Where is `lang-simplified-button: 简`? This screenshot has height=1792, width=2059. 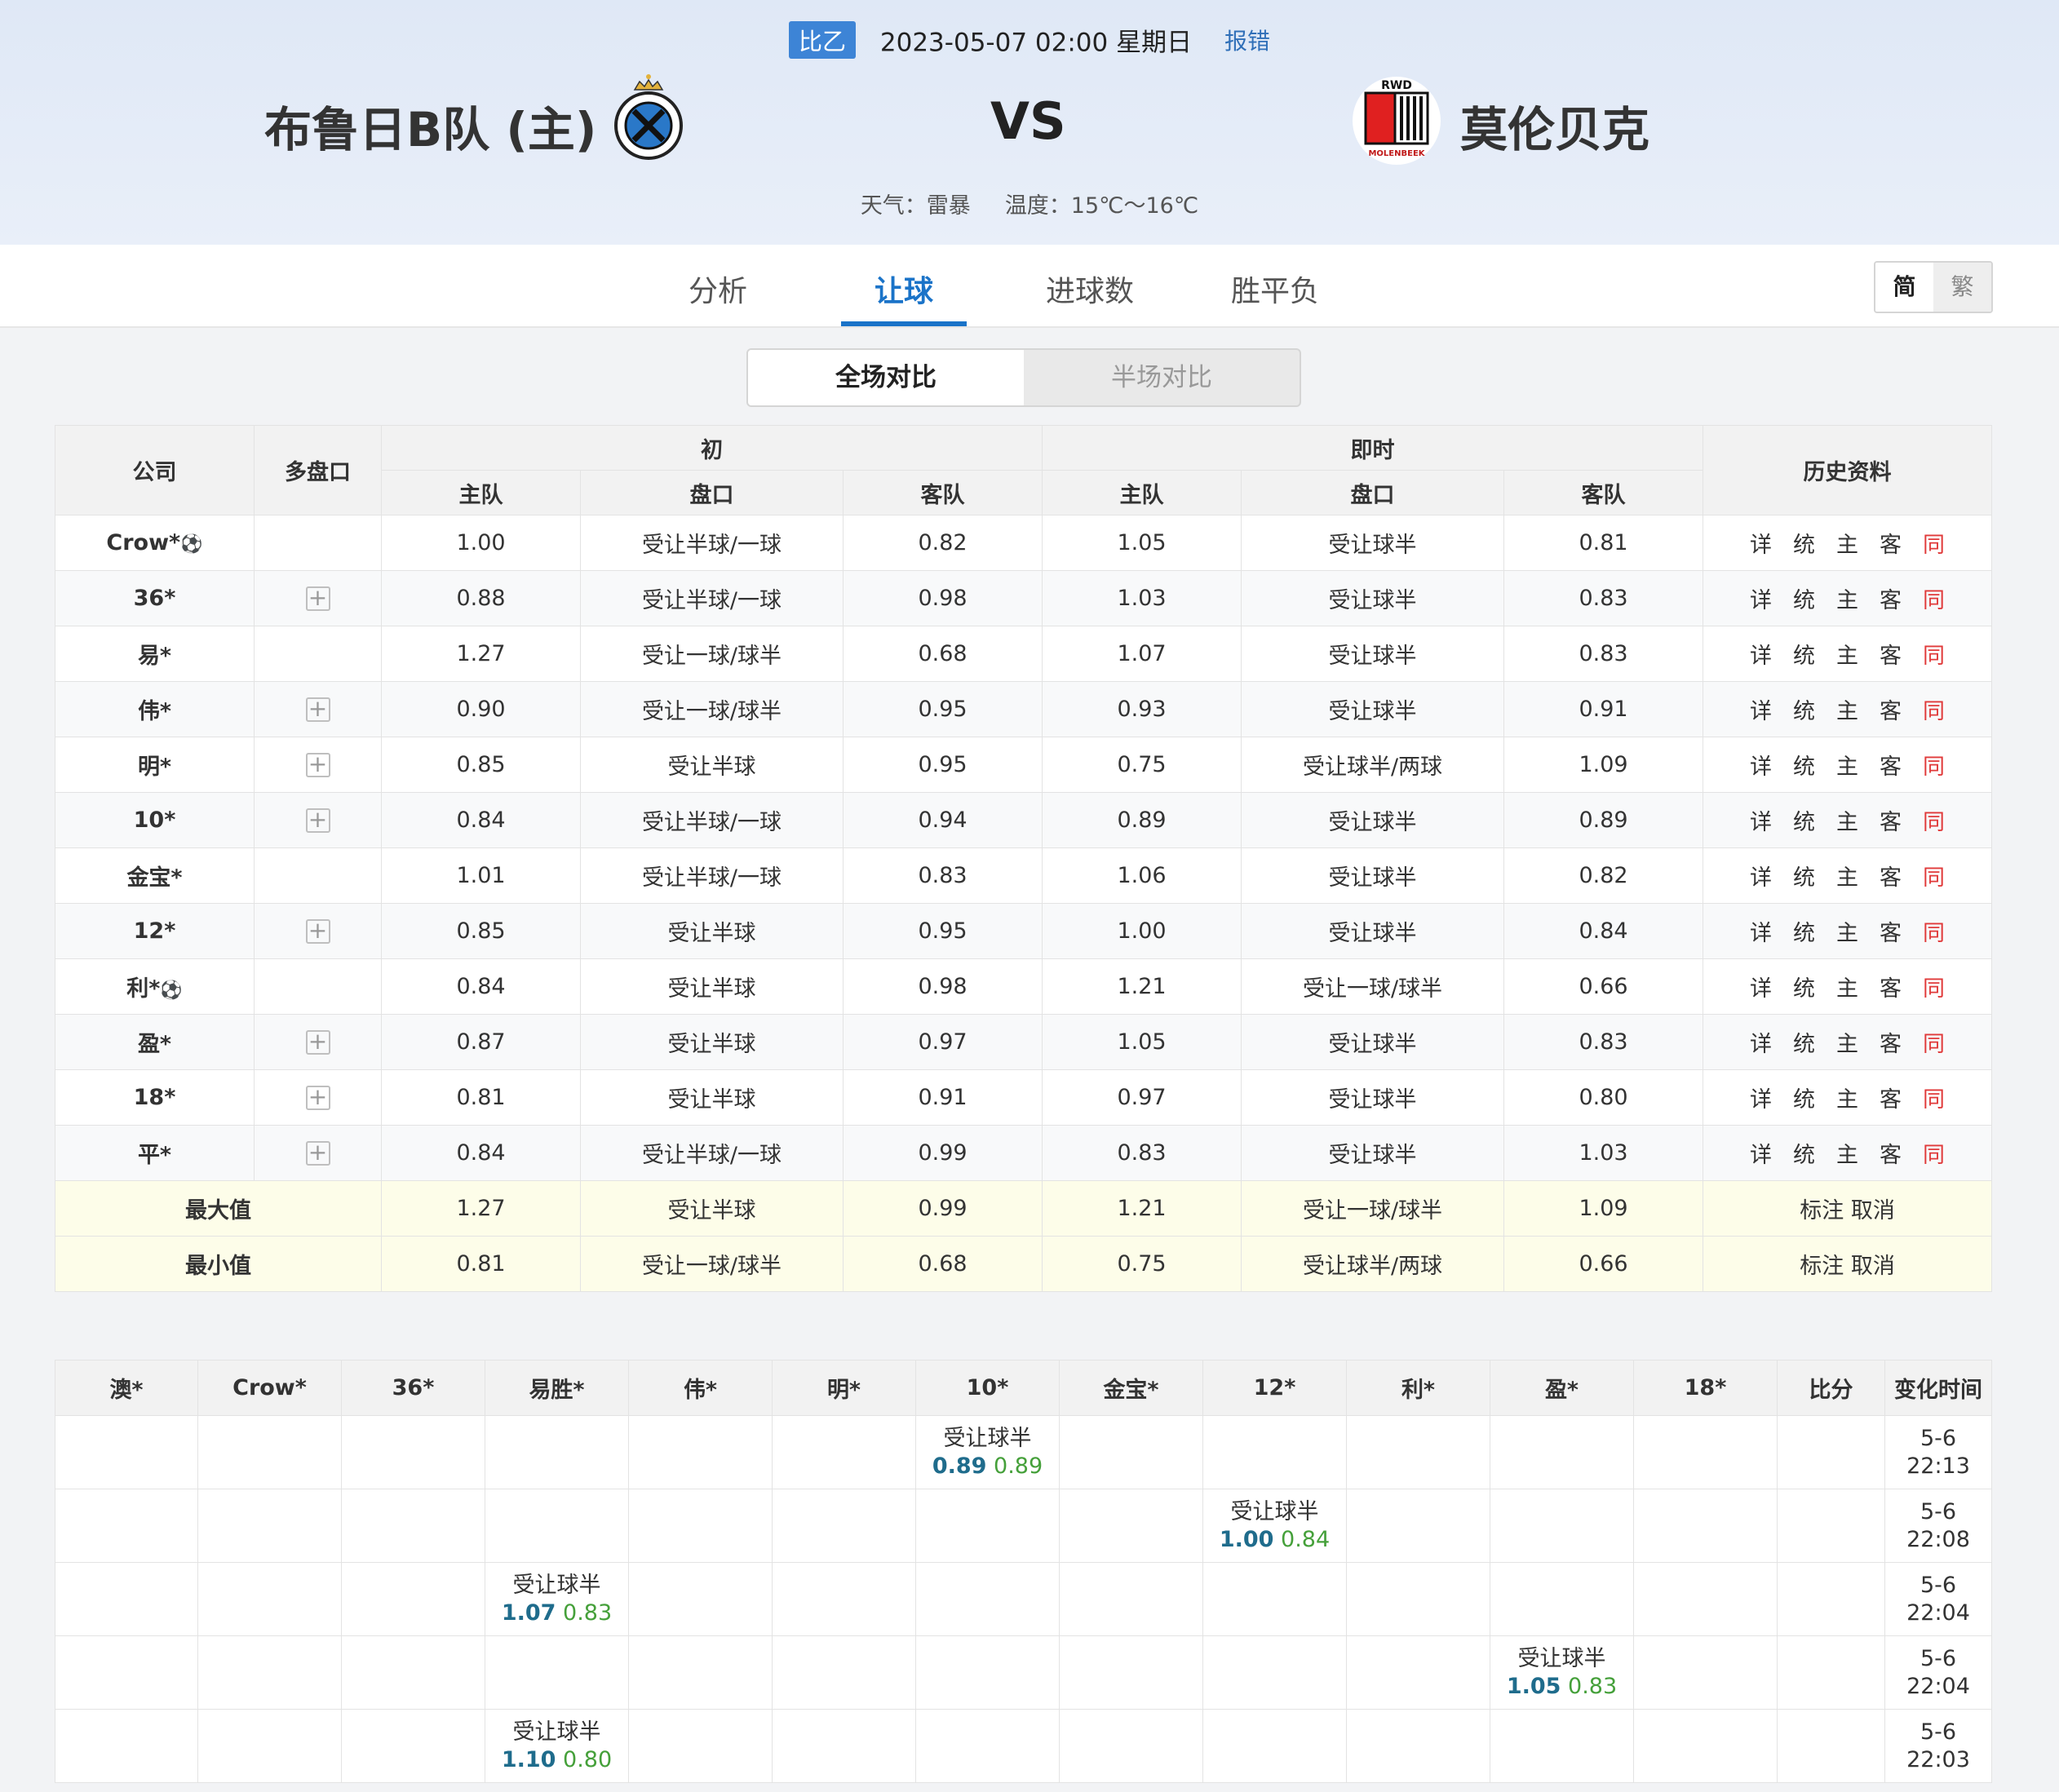 lang-simplified-button: 简 is located at coordinates (1904, 287).